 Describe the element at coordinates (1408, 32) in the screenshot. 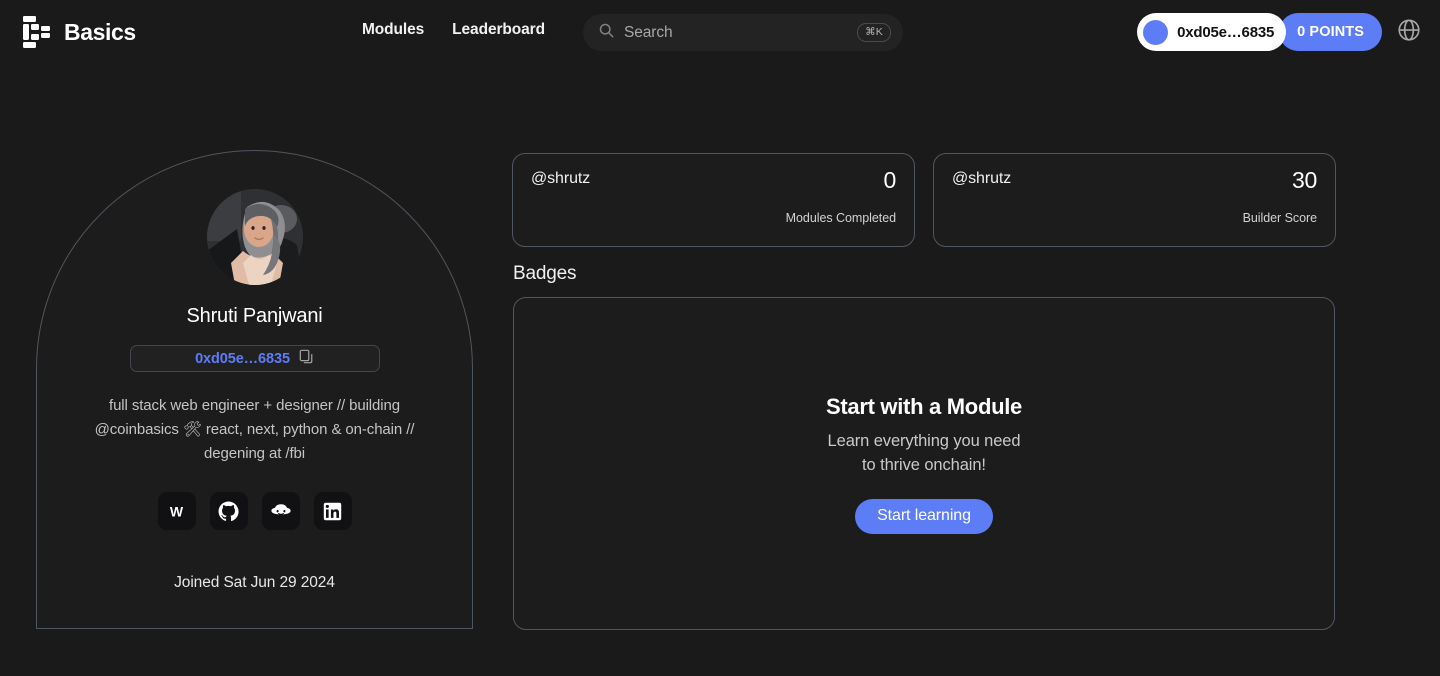

I see `globe-icon` at that location.